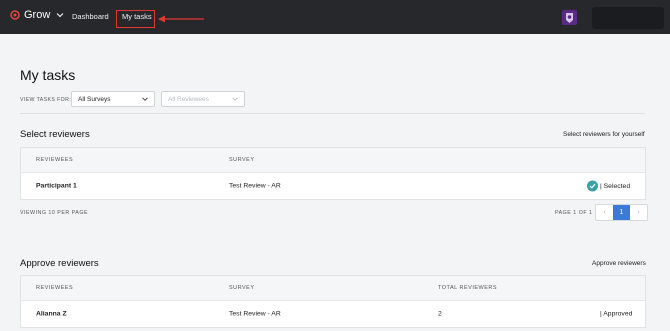 The width and height of the screenshot is (670, 331). What do you see at coordinates (333, 314) in the screenshot?
I see `table-row: Alianna Z Test Review - AR 2 | Approved` at bounding box center [333, 314].